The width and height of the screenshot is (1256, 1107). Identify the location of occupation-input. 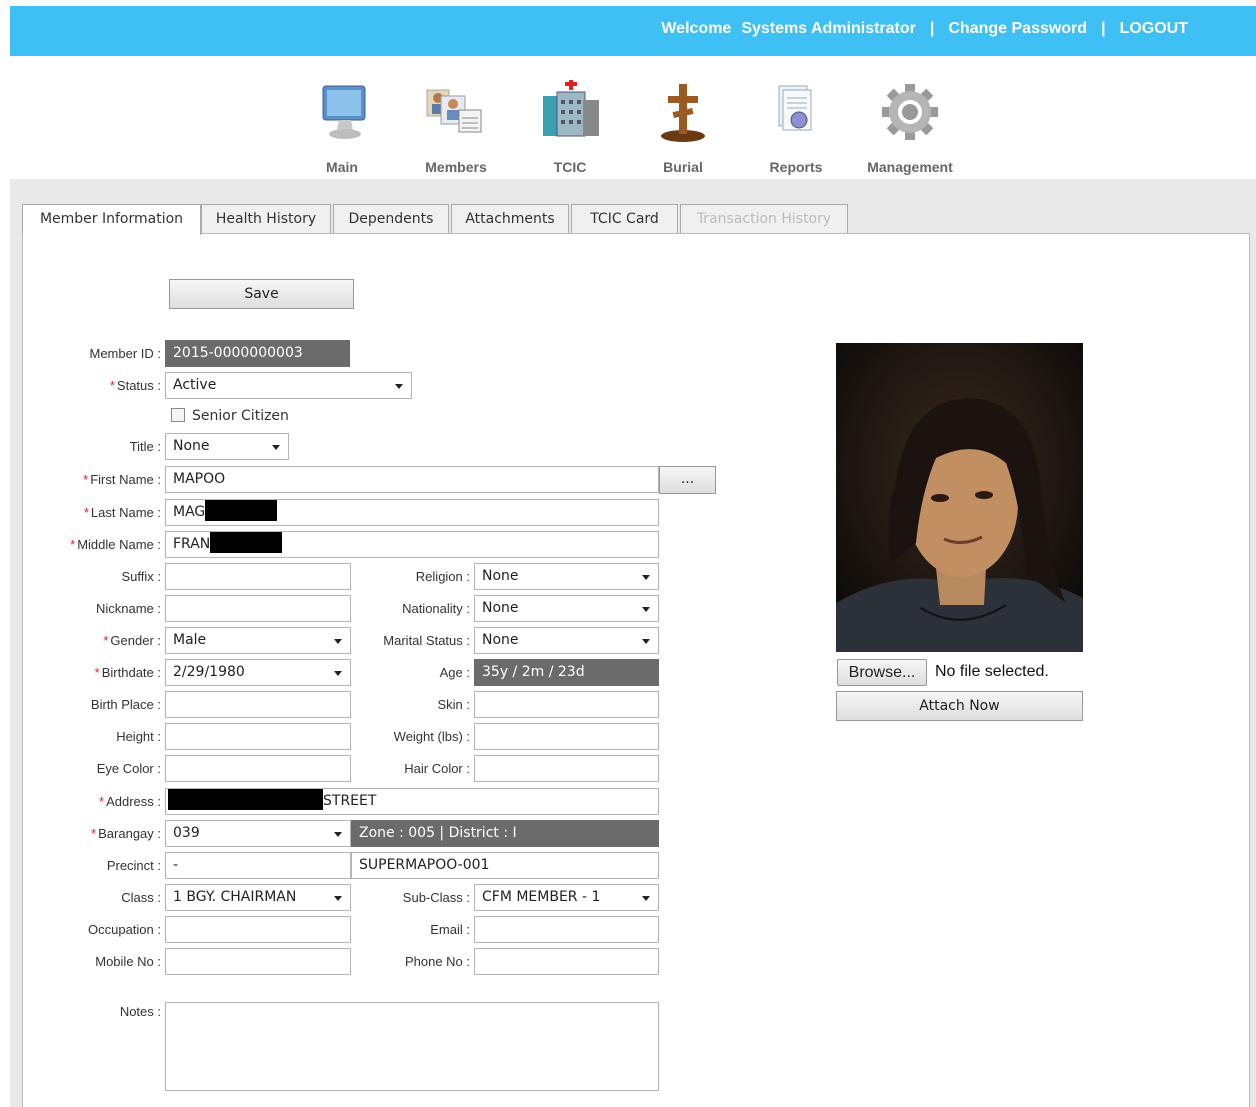
(258, 929).